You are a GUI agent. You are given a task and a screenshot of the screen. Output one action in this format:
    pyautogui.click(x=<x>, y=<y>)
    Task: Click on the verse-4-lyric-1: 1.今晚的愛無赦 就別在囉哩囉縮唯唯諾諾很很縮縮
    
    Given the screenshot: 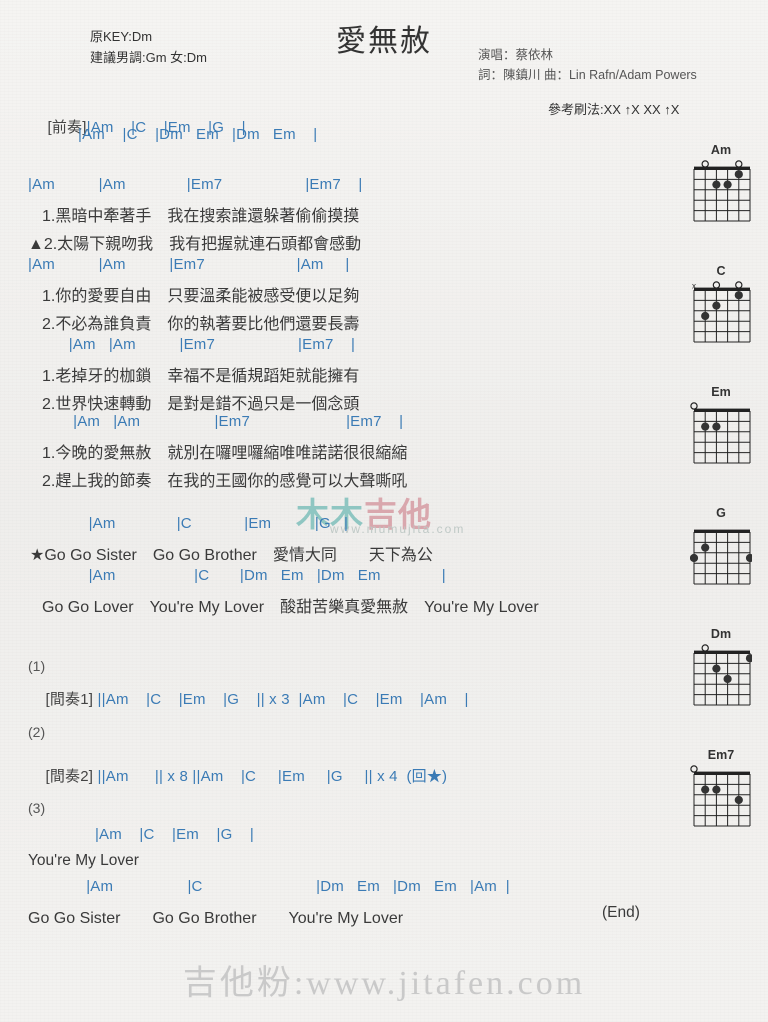 What is the action you would take?
    pyautogui.click(x=225, y=453)
    